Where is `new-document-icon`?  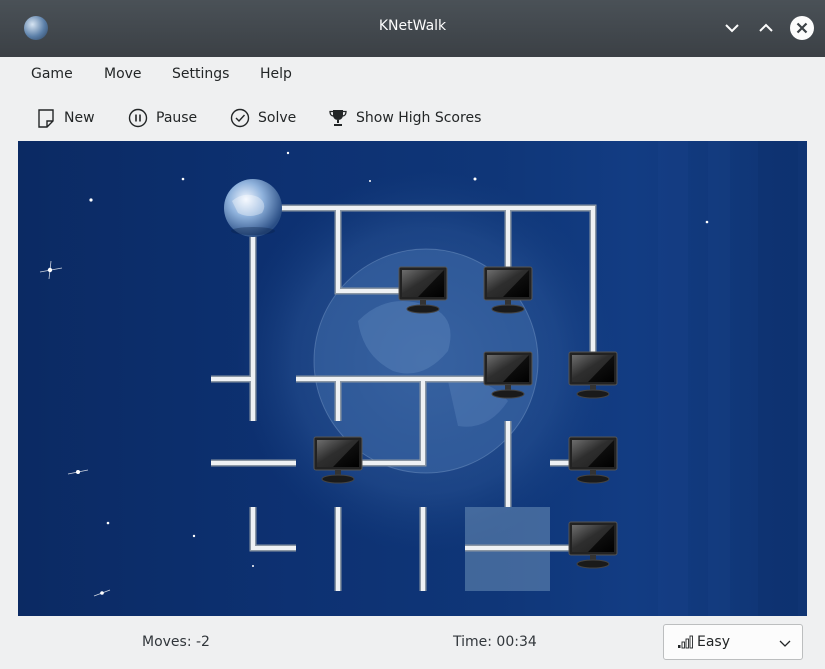
new-document-icon is located at coordinates (46, 118).